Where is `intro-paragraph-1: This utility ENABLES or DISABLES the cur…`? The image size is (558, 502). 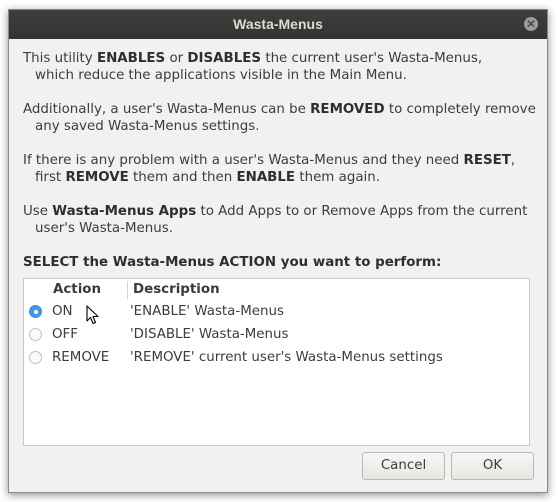 intro-paragraph-1: This utility ENABLES or DISABLES the cur… is located at coordinates (253, 67).